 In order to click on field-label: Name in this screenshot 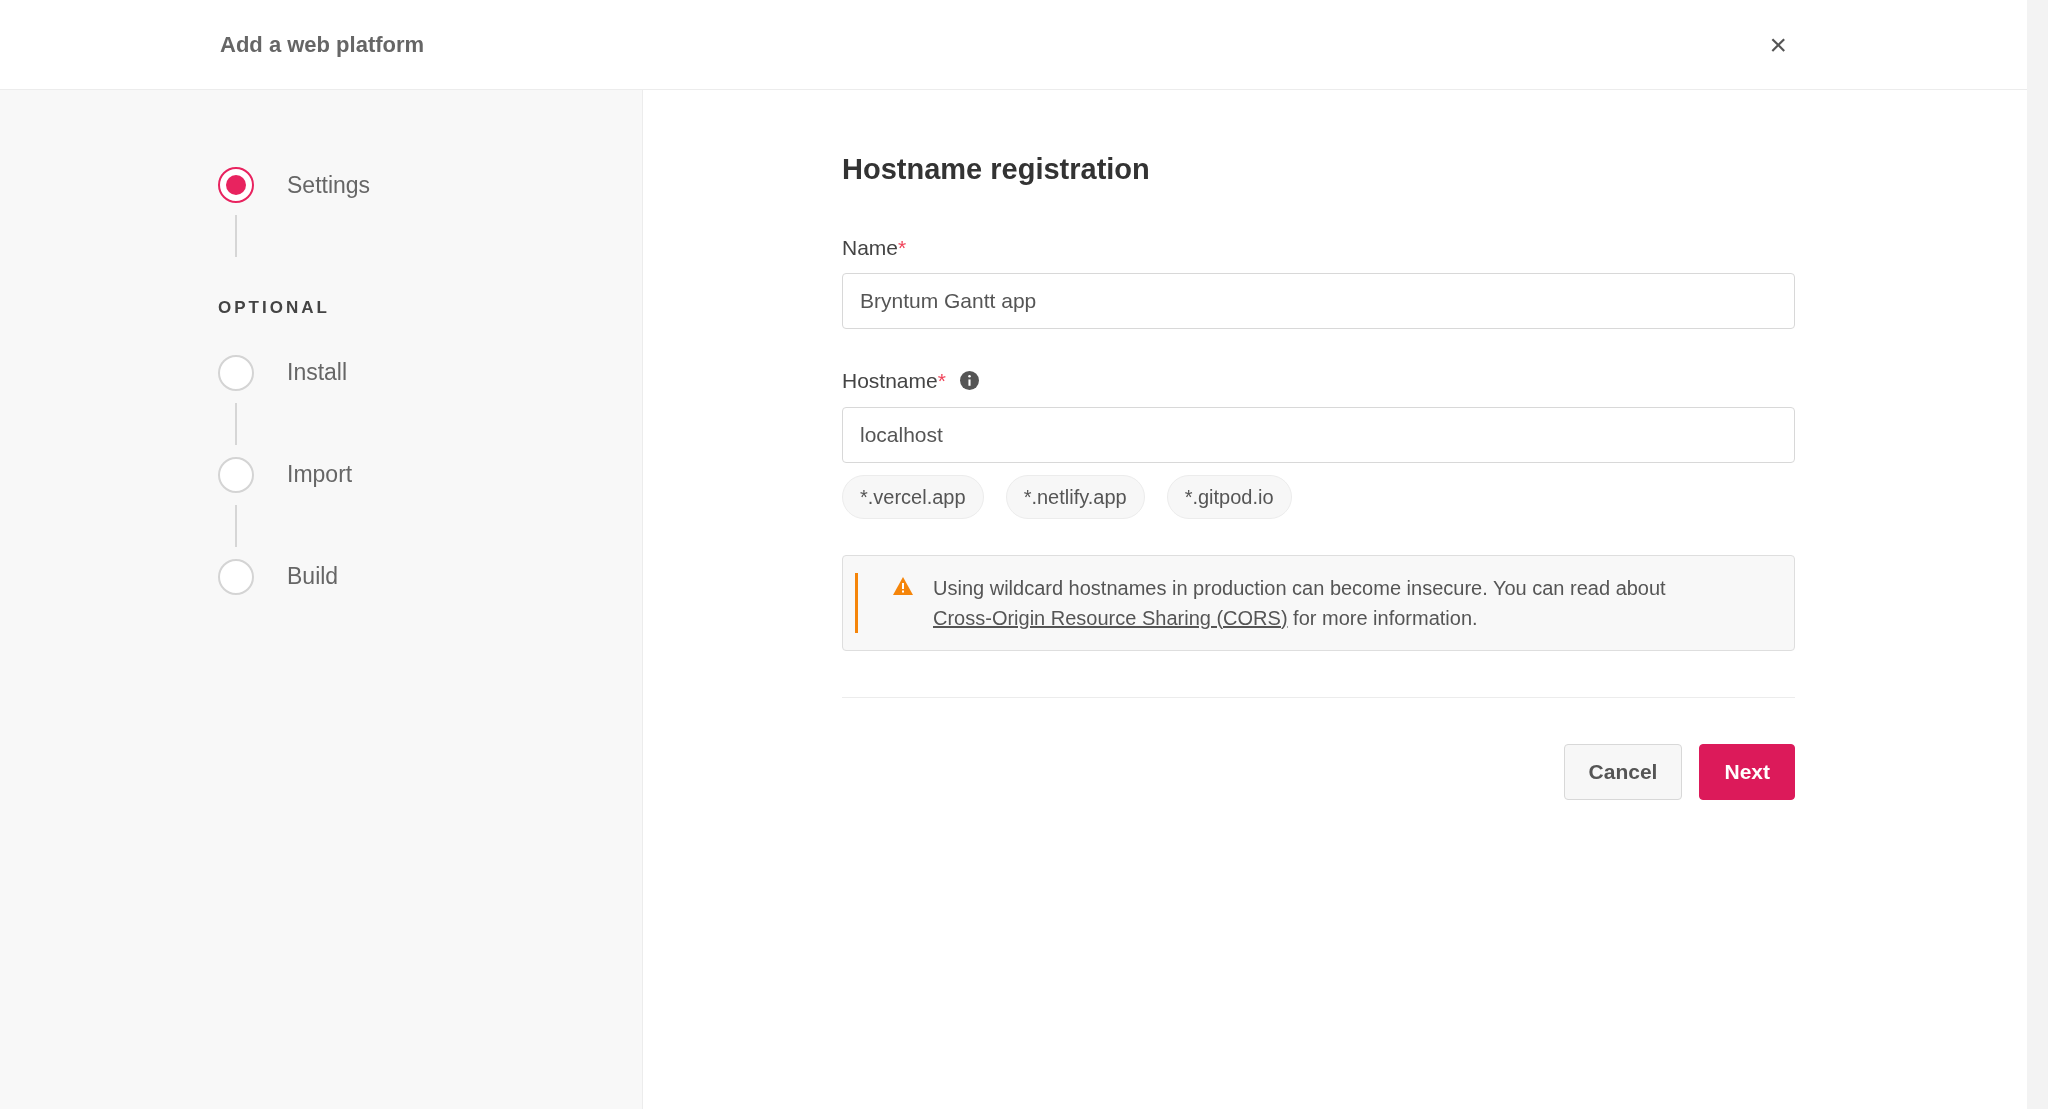, I will do `click(870, 247)`.